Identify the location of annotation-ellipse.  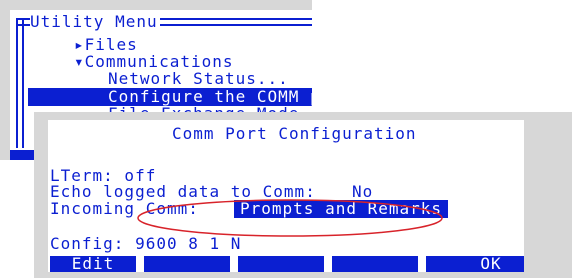
(290, 218).